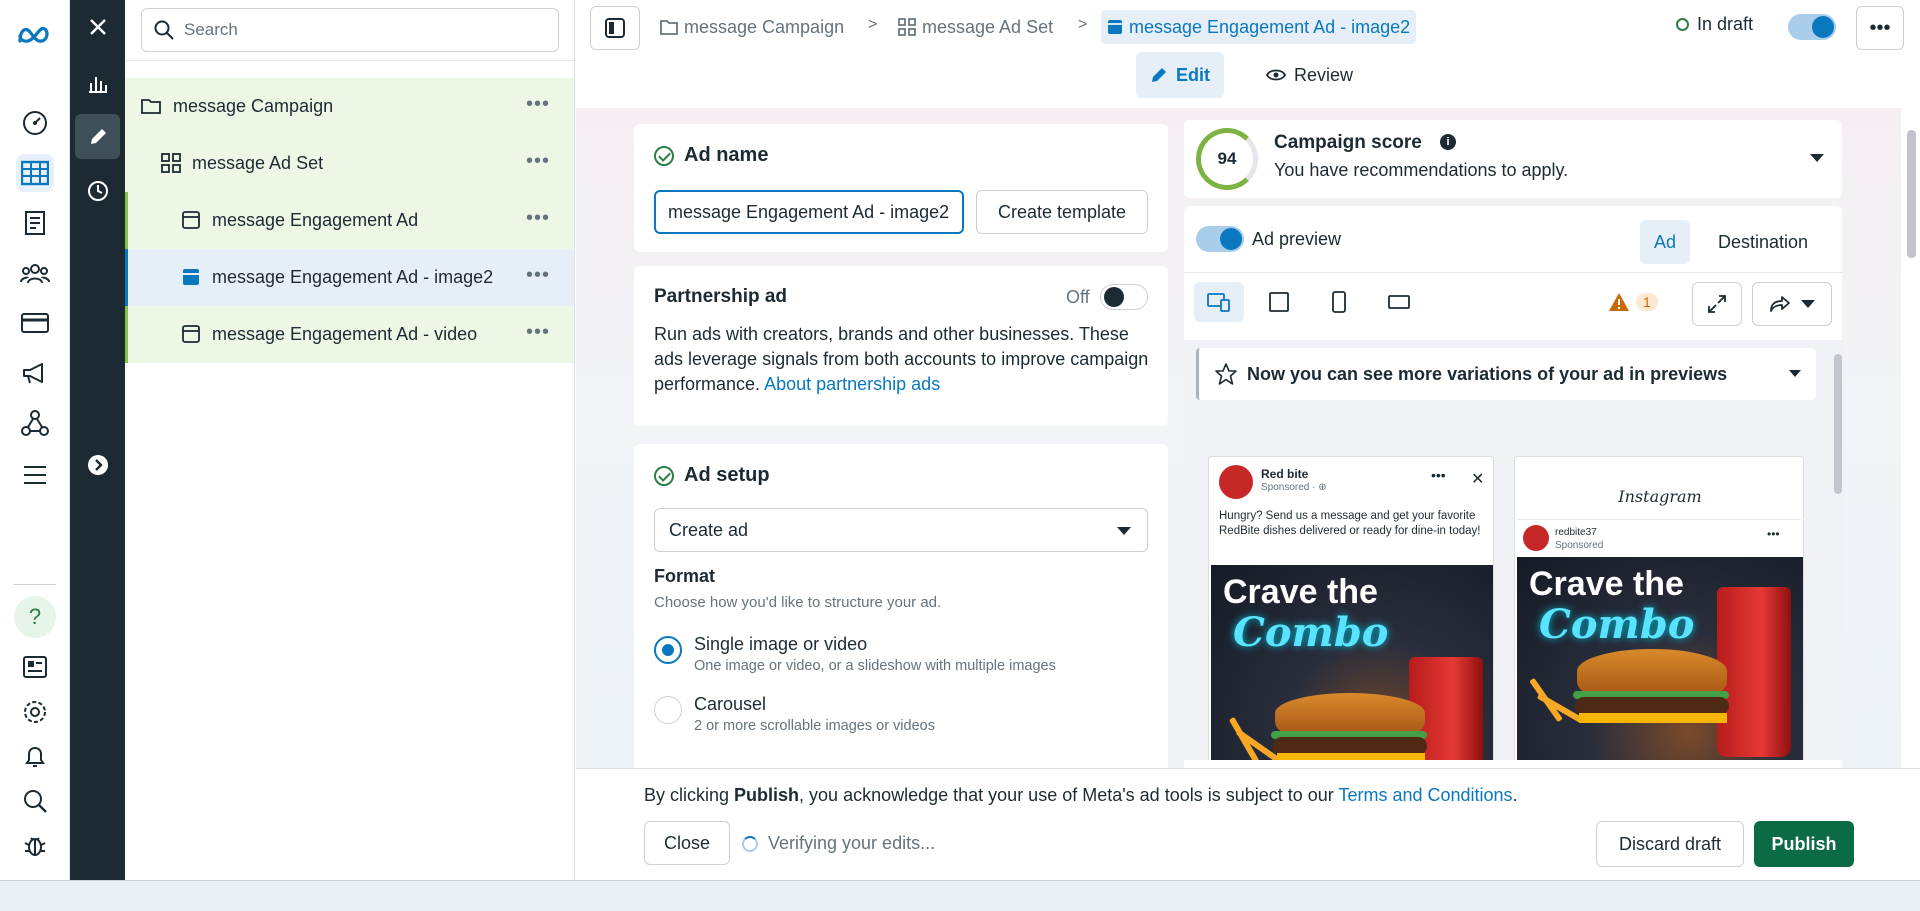 This screenshot has height=911, width=1920. What do you see at coordinates (349, 60) in the screenshot?
I see `tree-divider` at bounding box center [349, 60].